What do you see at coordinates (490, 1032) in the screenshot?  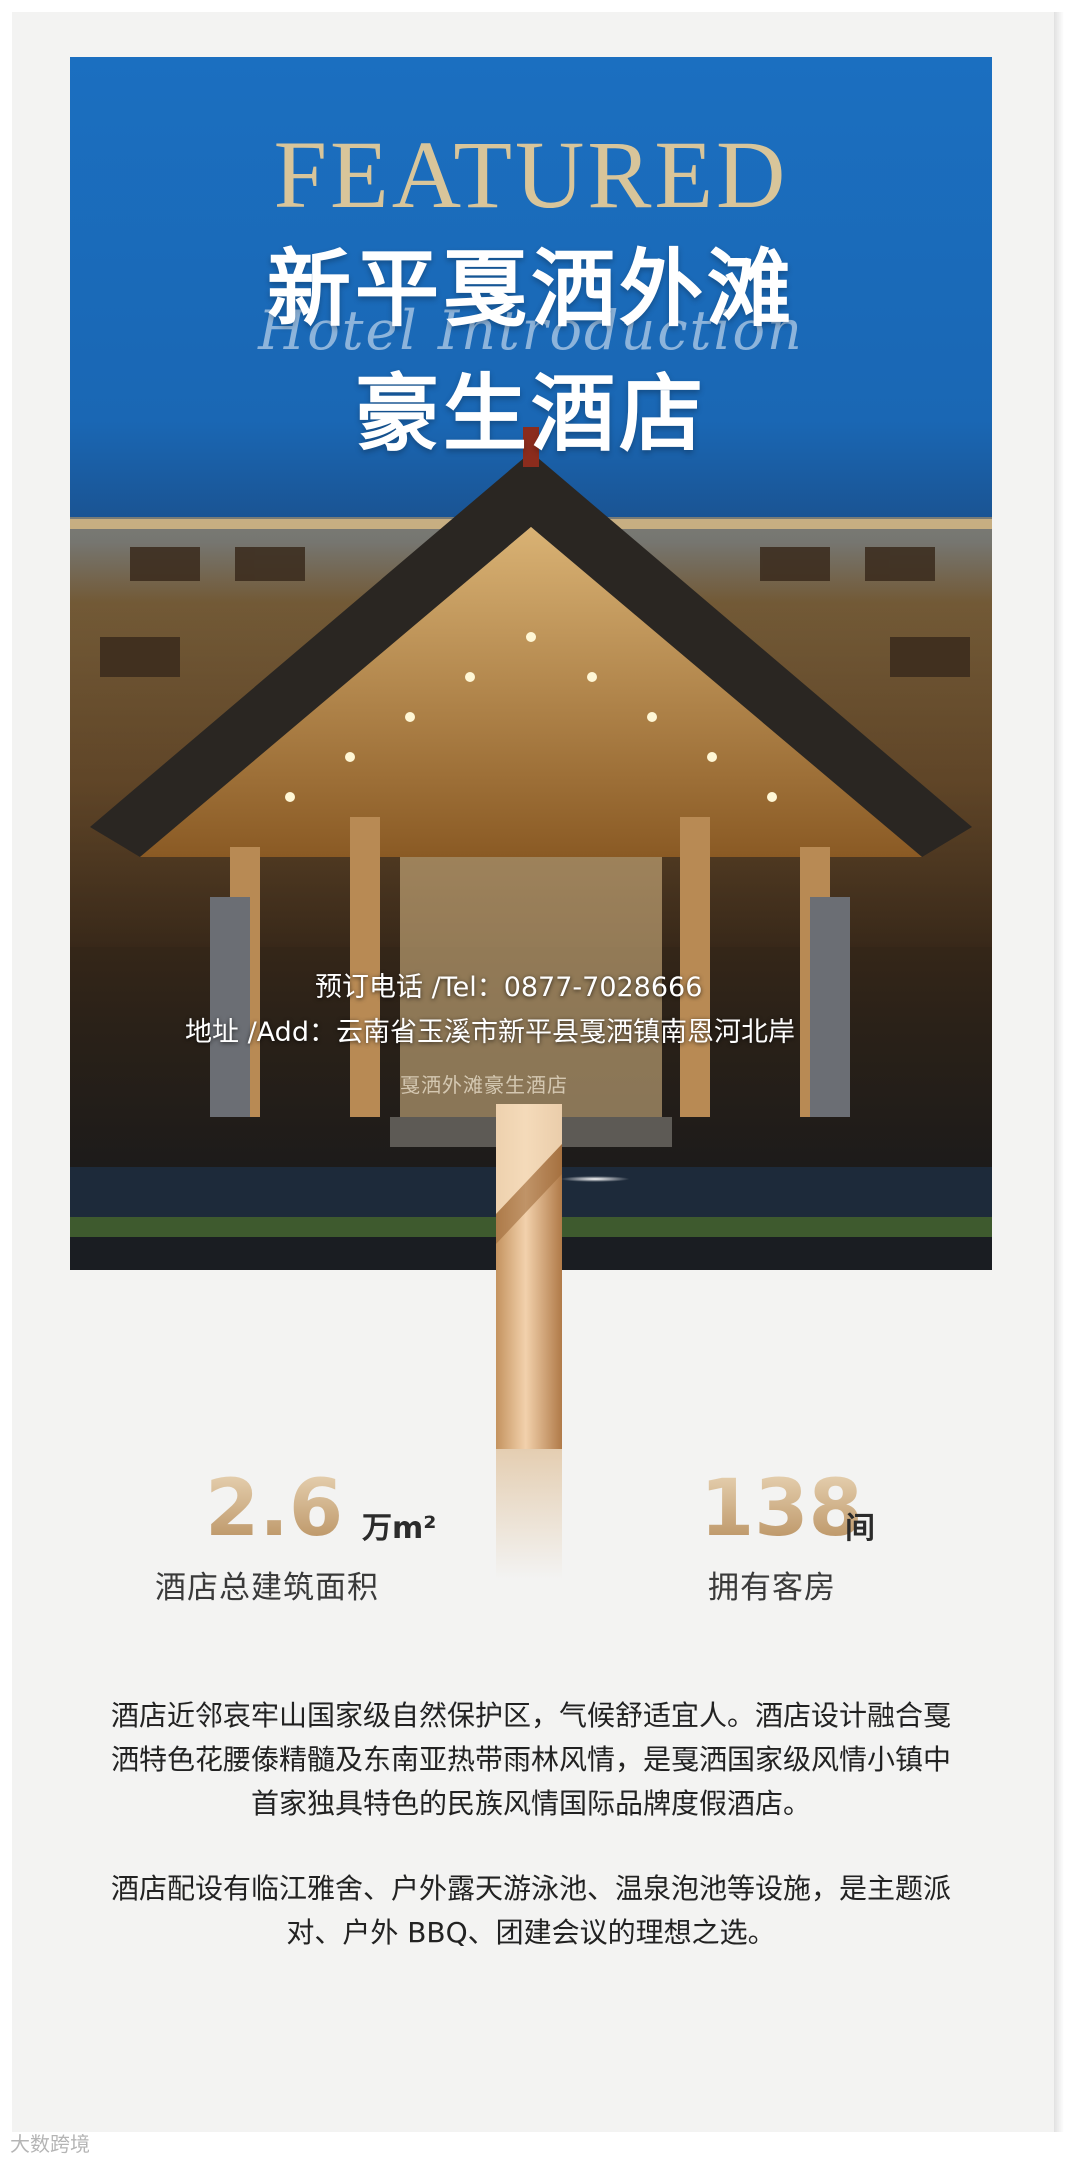 I see `hotel-address: 地址 /Add：云南省玉溪市新平县戛洒镇南恩河北岸` at bounding box center [490, 1032].